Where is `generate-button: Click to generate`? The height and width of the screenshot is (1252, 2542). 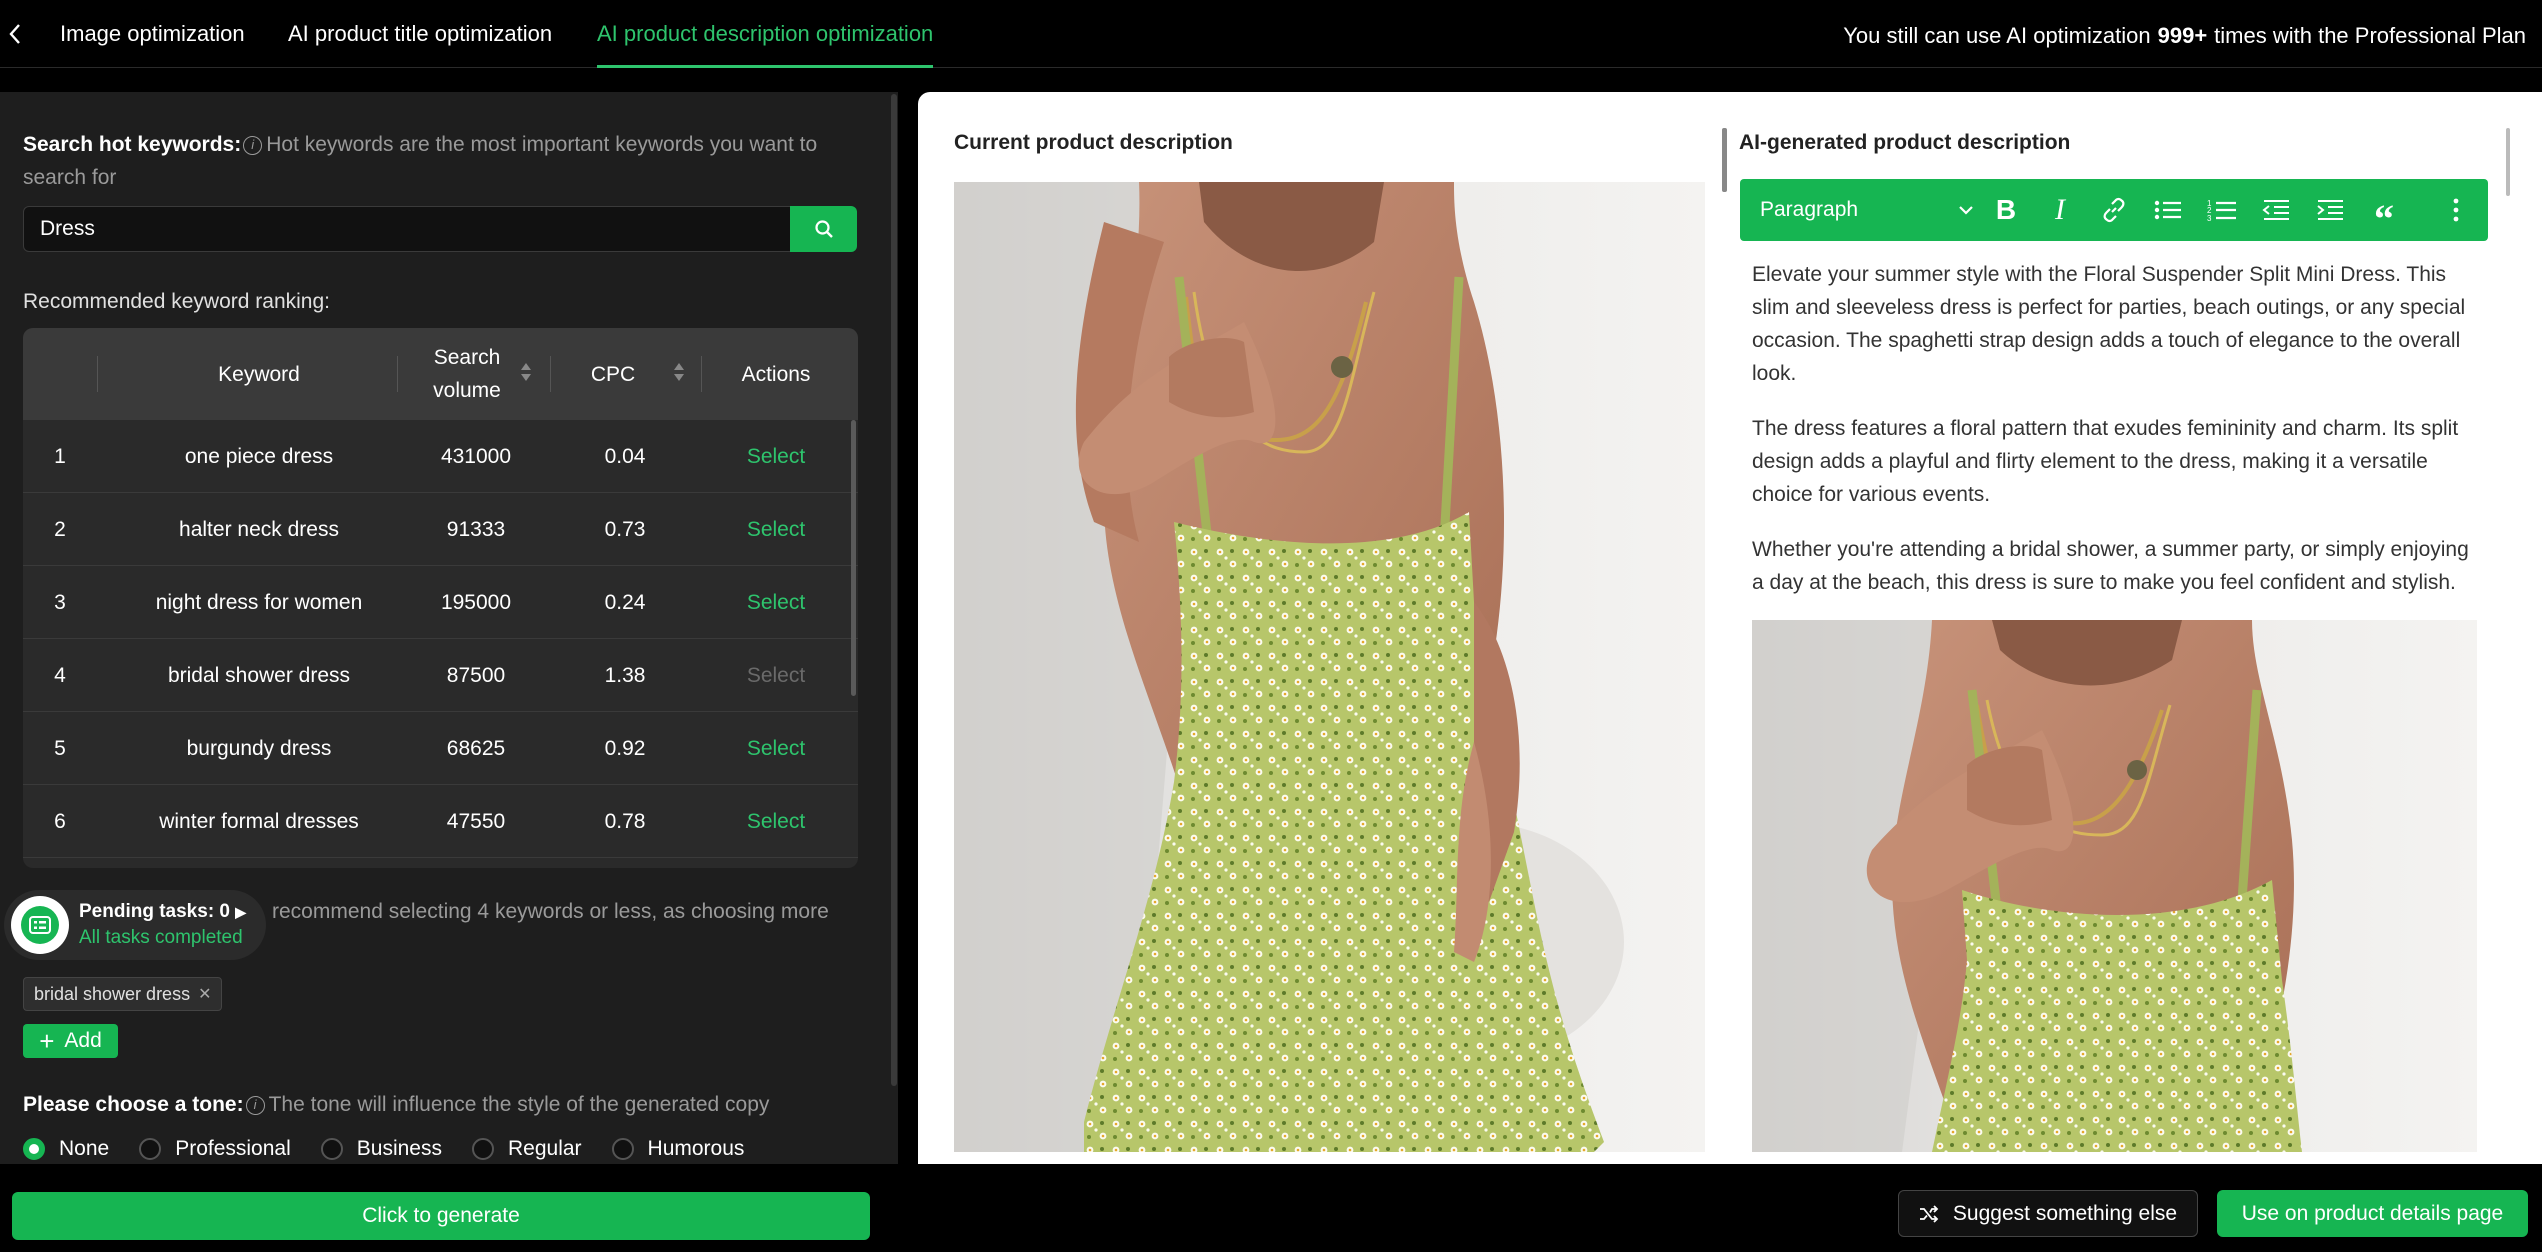 generate-button: Click to generate is located at coordinates (441, 1216).